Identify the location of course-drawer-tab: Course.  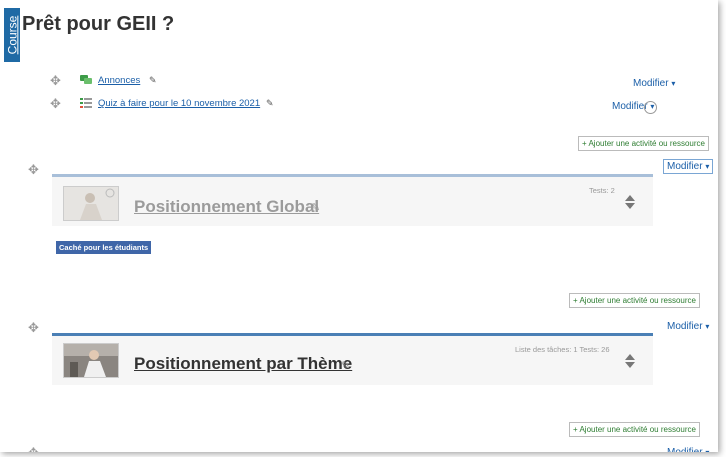
(12, 35).